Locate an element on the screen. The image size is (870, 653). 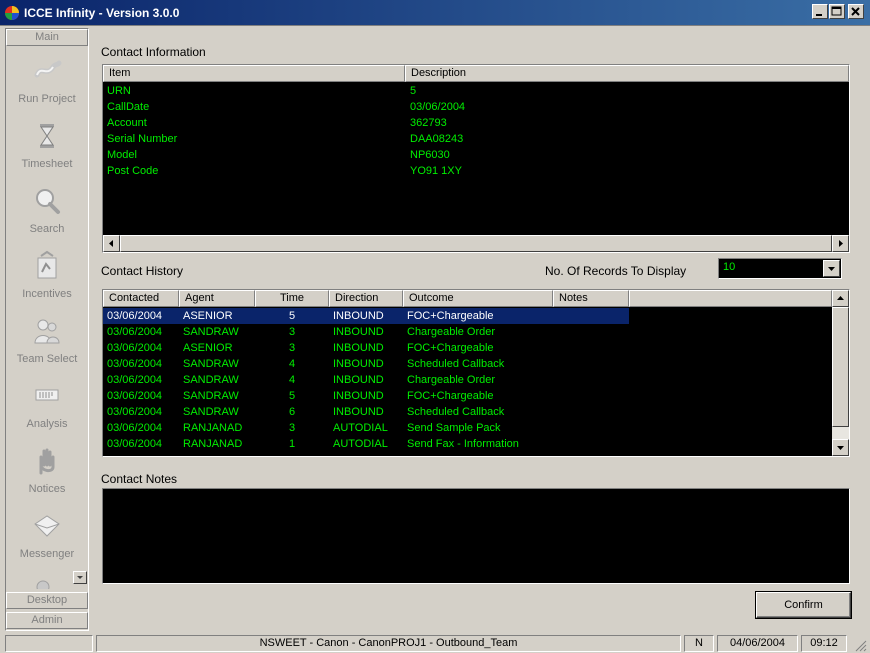
info-item-cell: Model is located at coordinates (122, 155).